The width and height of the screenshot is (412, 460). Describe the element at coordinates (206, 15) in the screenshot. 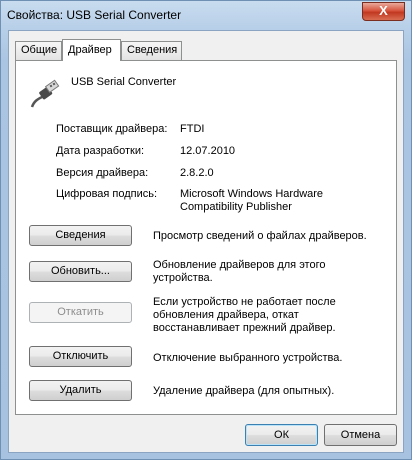

I see `title-bar: Свойства: USB Serial Converter X` at that location.